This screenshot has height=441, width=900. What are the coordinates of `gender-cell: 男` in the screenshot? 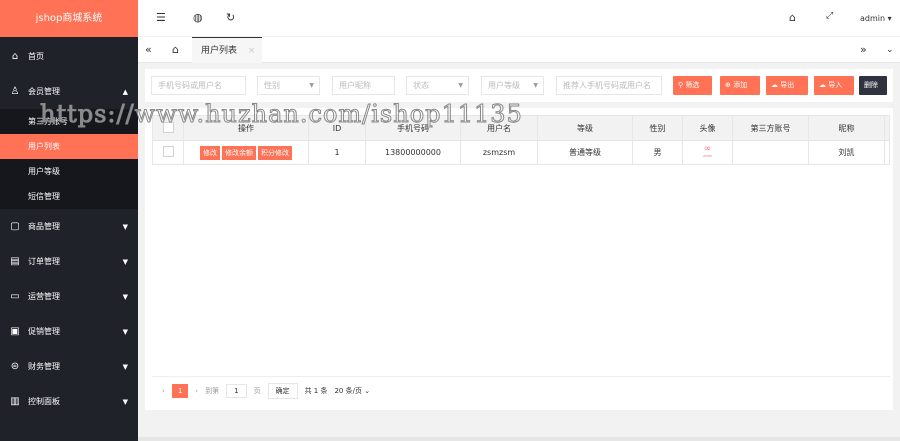 It's located at (657, 152).